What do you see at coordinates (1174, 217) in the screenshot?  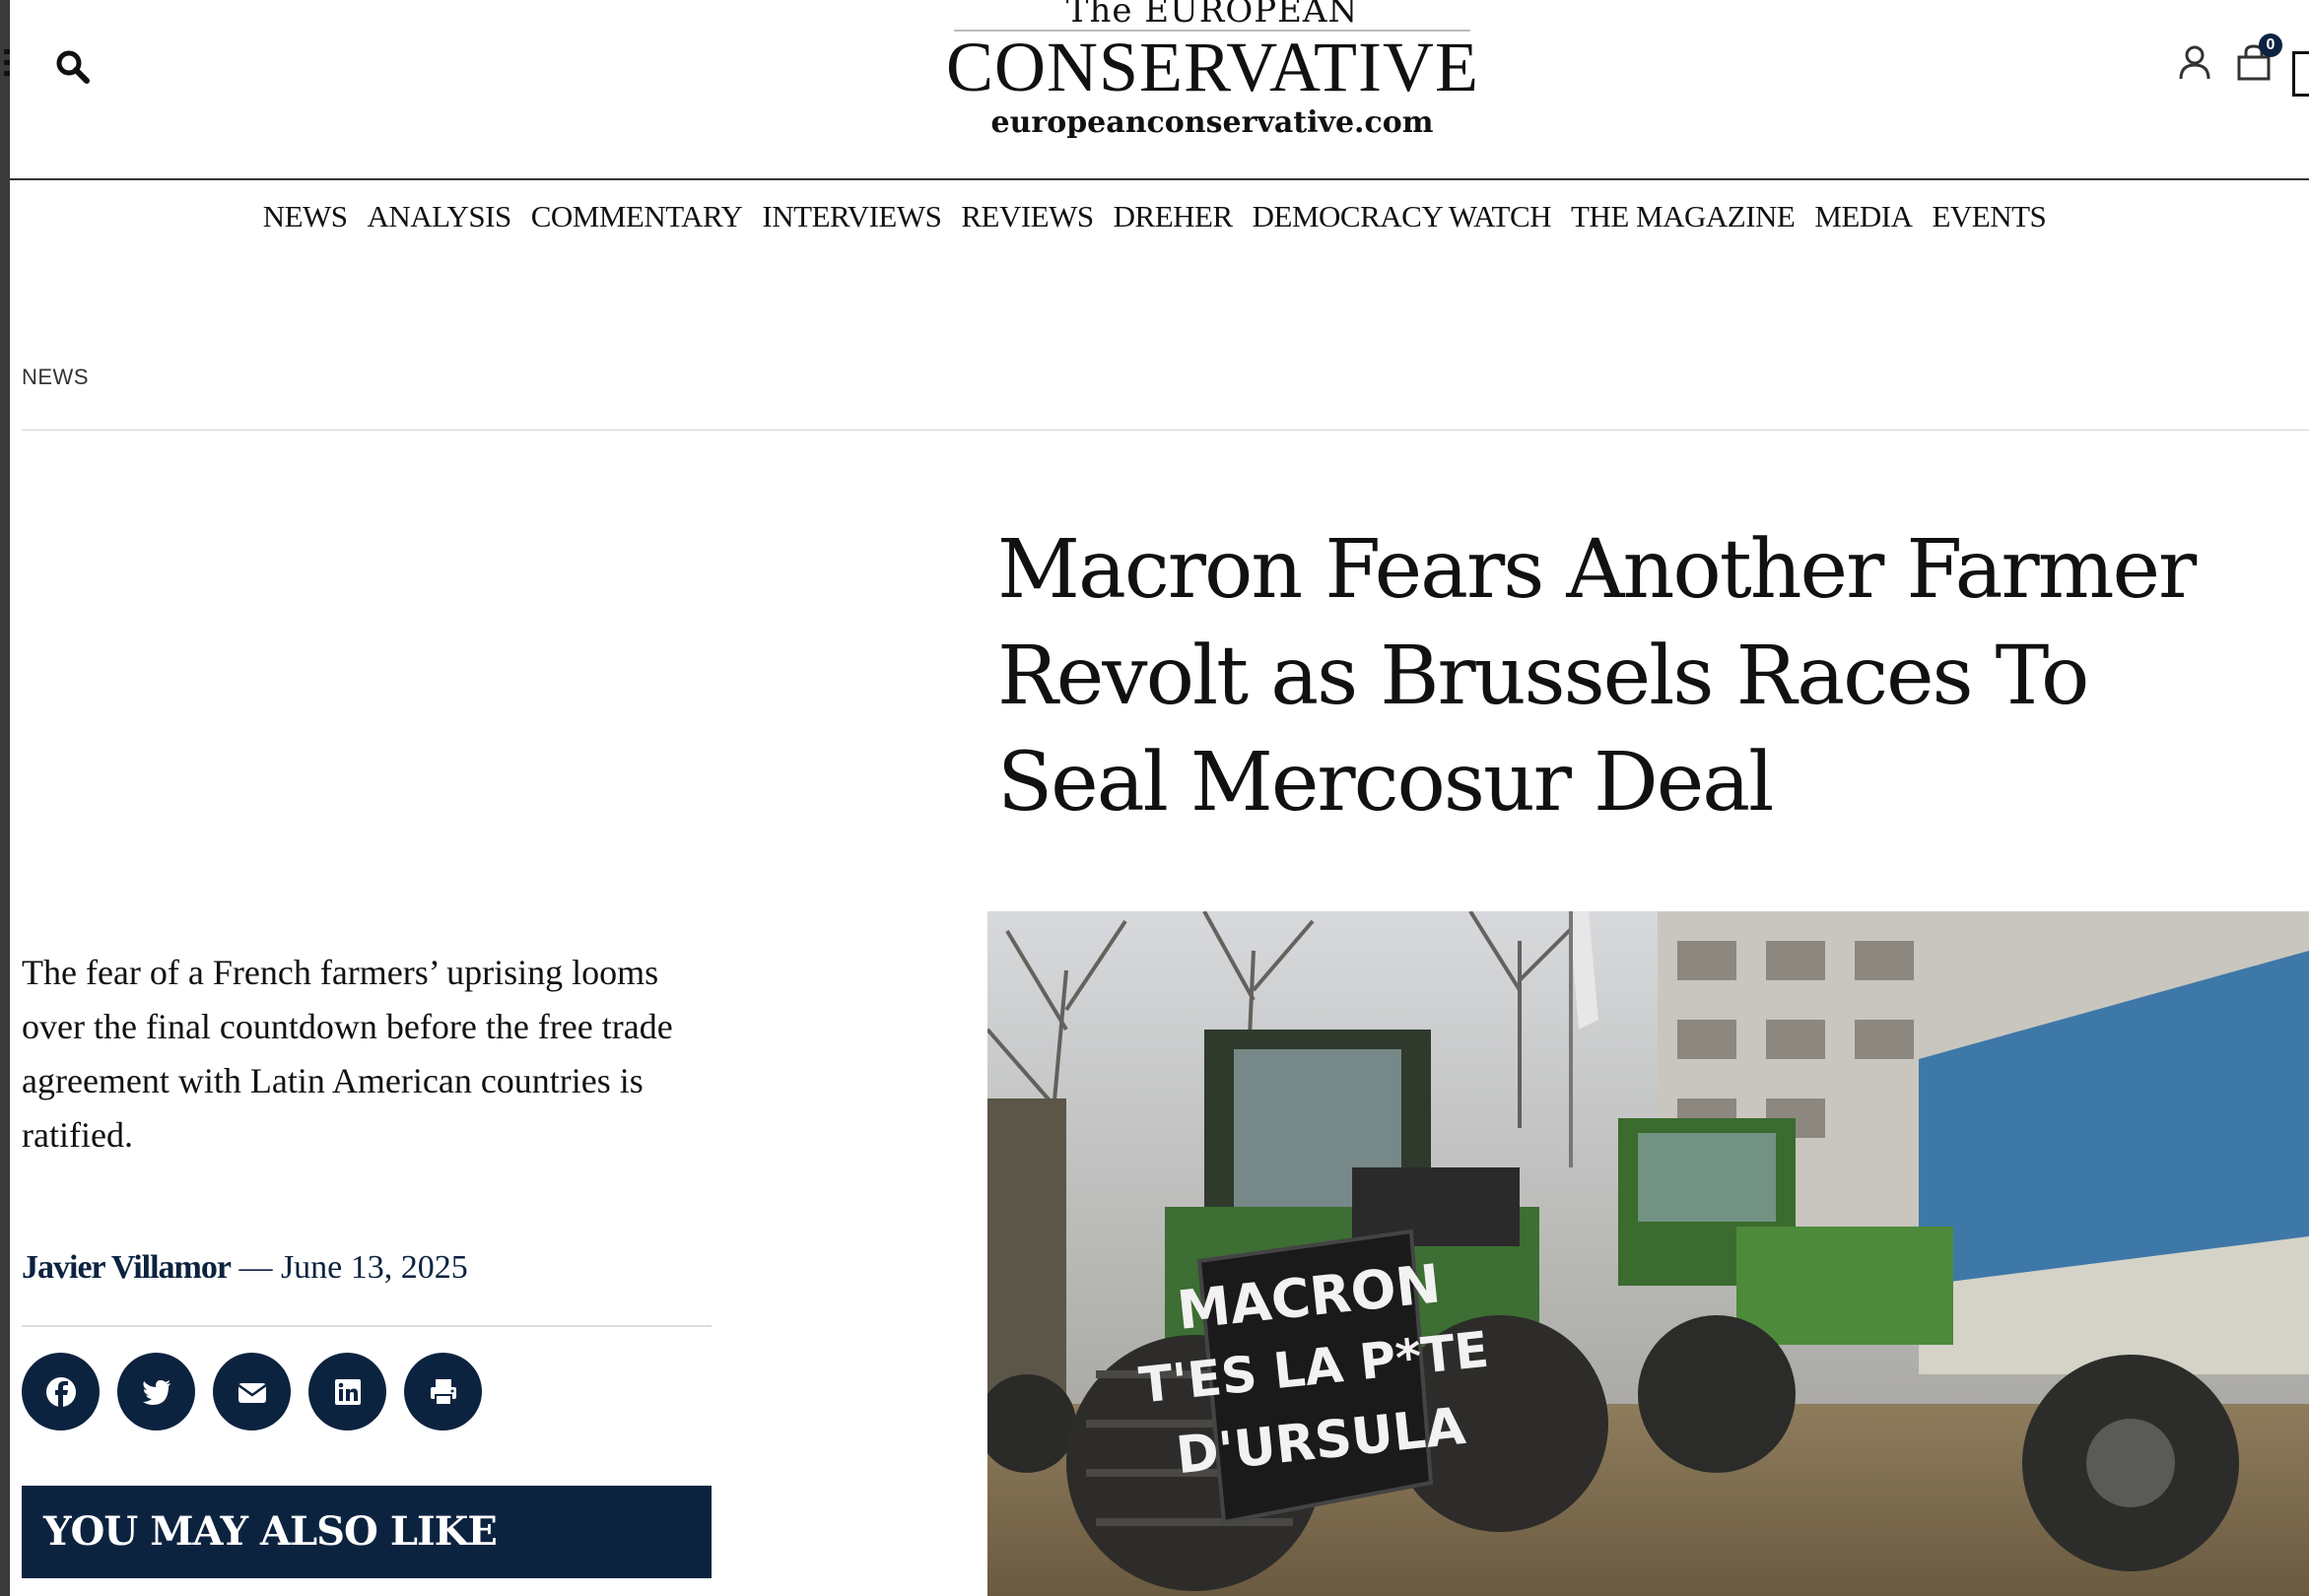 I see `nav-item-dreher: DREHER` at bounding box center [1174, 217].